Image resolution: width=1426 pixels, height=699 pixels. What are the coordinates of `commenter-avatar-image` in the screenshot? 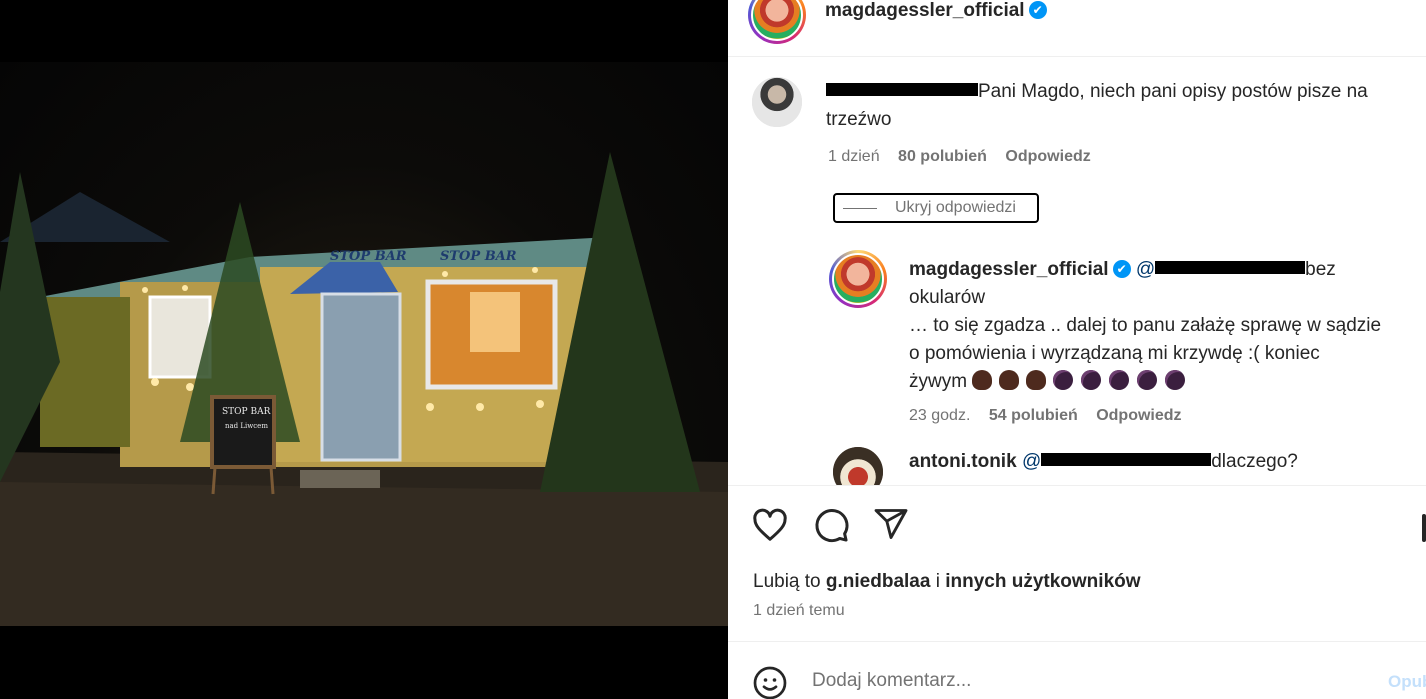 It's located at (777, 102).